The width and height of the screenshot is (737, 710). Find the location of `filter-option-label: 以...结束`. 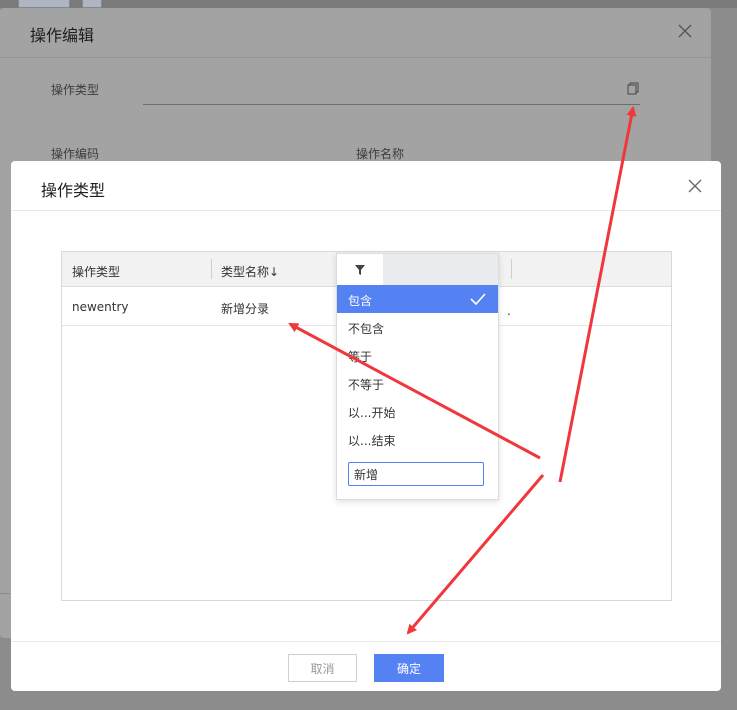

filter-option-label: 以...结束 is located at coordinates (372, 441).